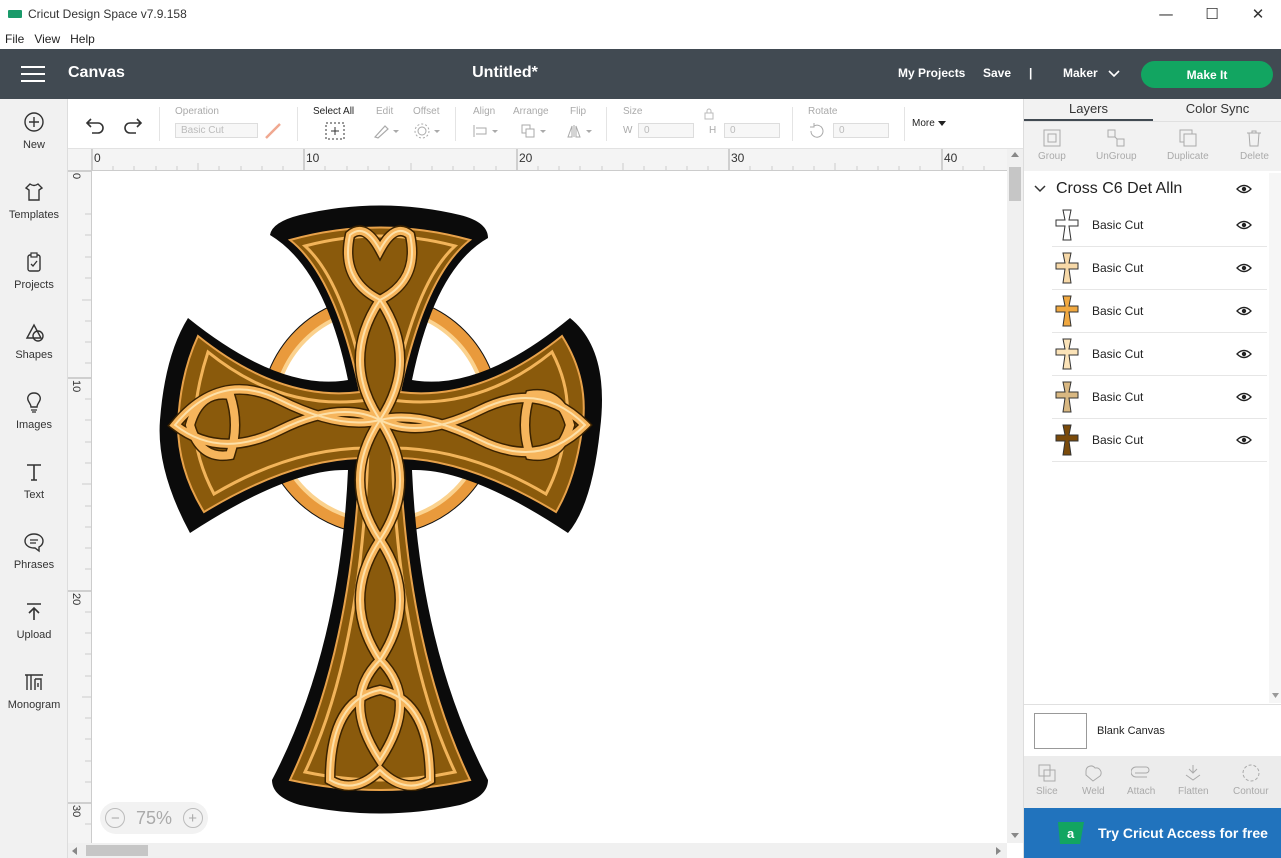 Image resolution: width=1281 pixels, height=858 pixels. What do you see at coordinates (1254, 145) in the screenshot?
I see `delete-button: Delete` at bounding box center [1254, 145].